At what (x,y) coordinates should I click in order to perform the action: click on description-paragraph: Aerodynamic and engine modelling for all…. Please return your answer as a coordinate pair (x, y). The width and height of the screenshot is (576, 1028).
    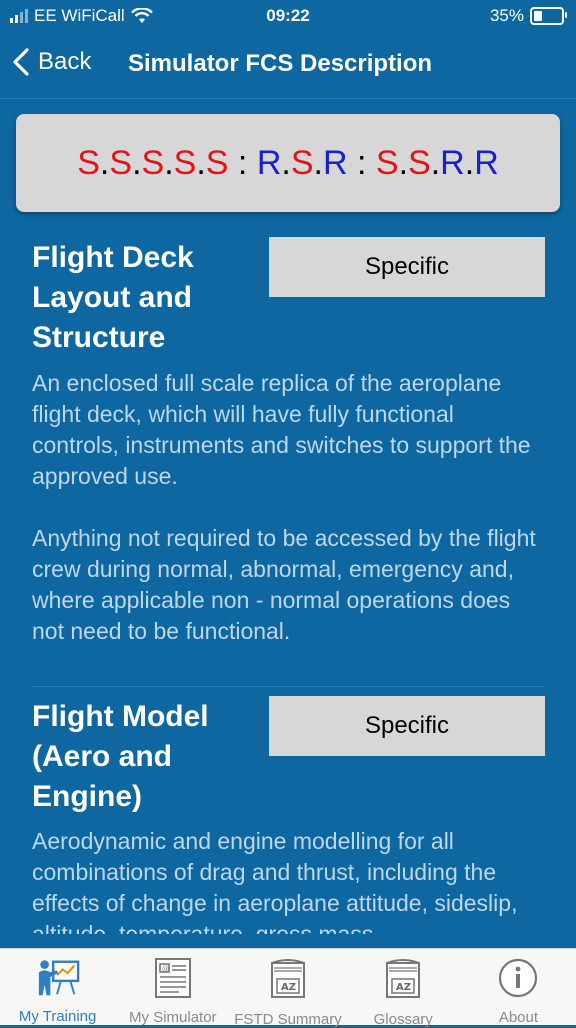
    Looking at the image, I should click on (275, 881).